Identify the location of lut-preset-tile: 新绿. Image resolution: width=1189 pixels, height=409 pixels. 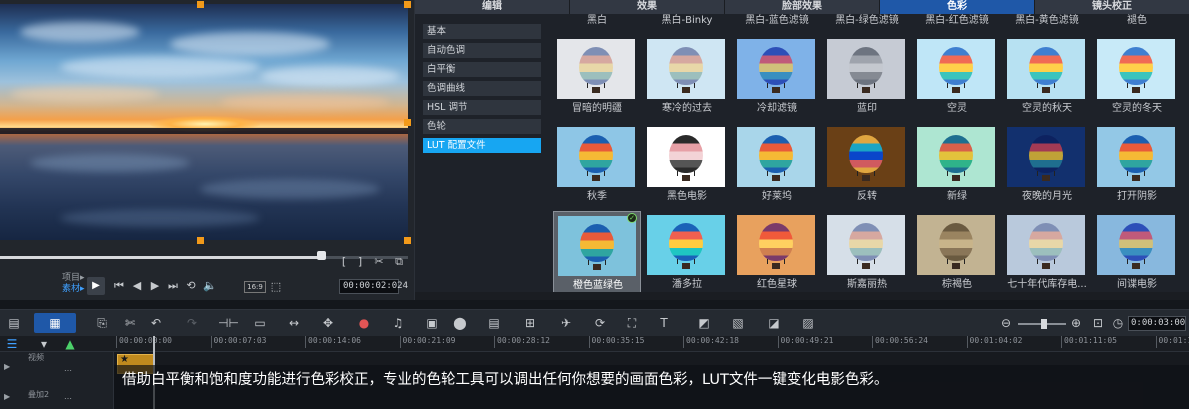
(957, 164).